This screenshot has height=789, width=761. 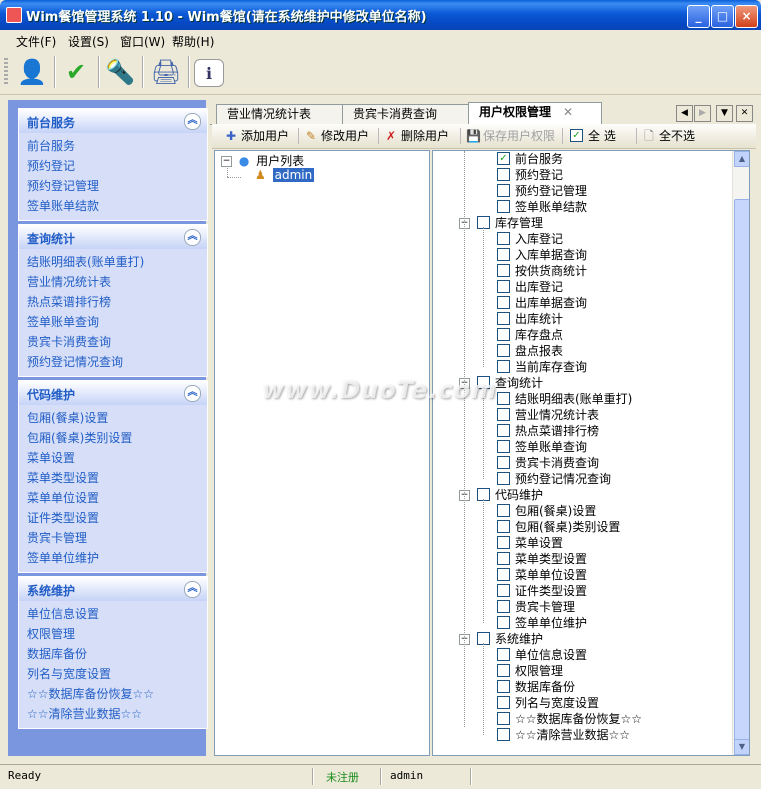 What do you see at coordinates (744, 113) in the screenshot?
I see `tab-close-all-icon: ✕` at bounding box center [744, 113].